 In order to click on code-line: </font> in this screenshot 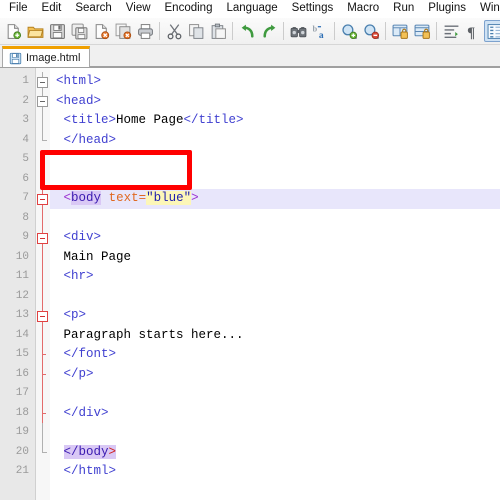, I will do `click(275, 355)`.